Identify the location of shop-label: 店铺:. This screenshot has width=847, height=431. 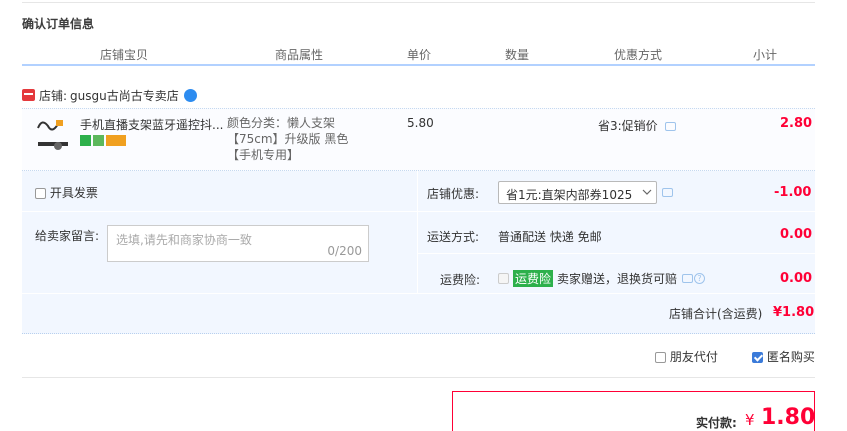
(53, 95).